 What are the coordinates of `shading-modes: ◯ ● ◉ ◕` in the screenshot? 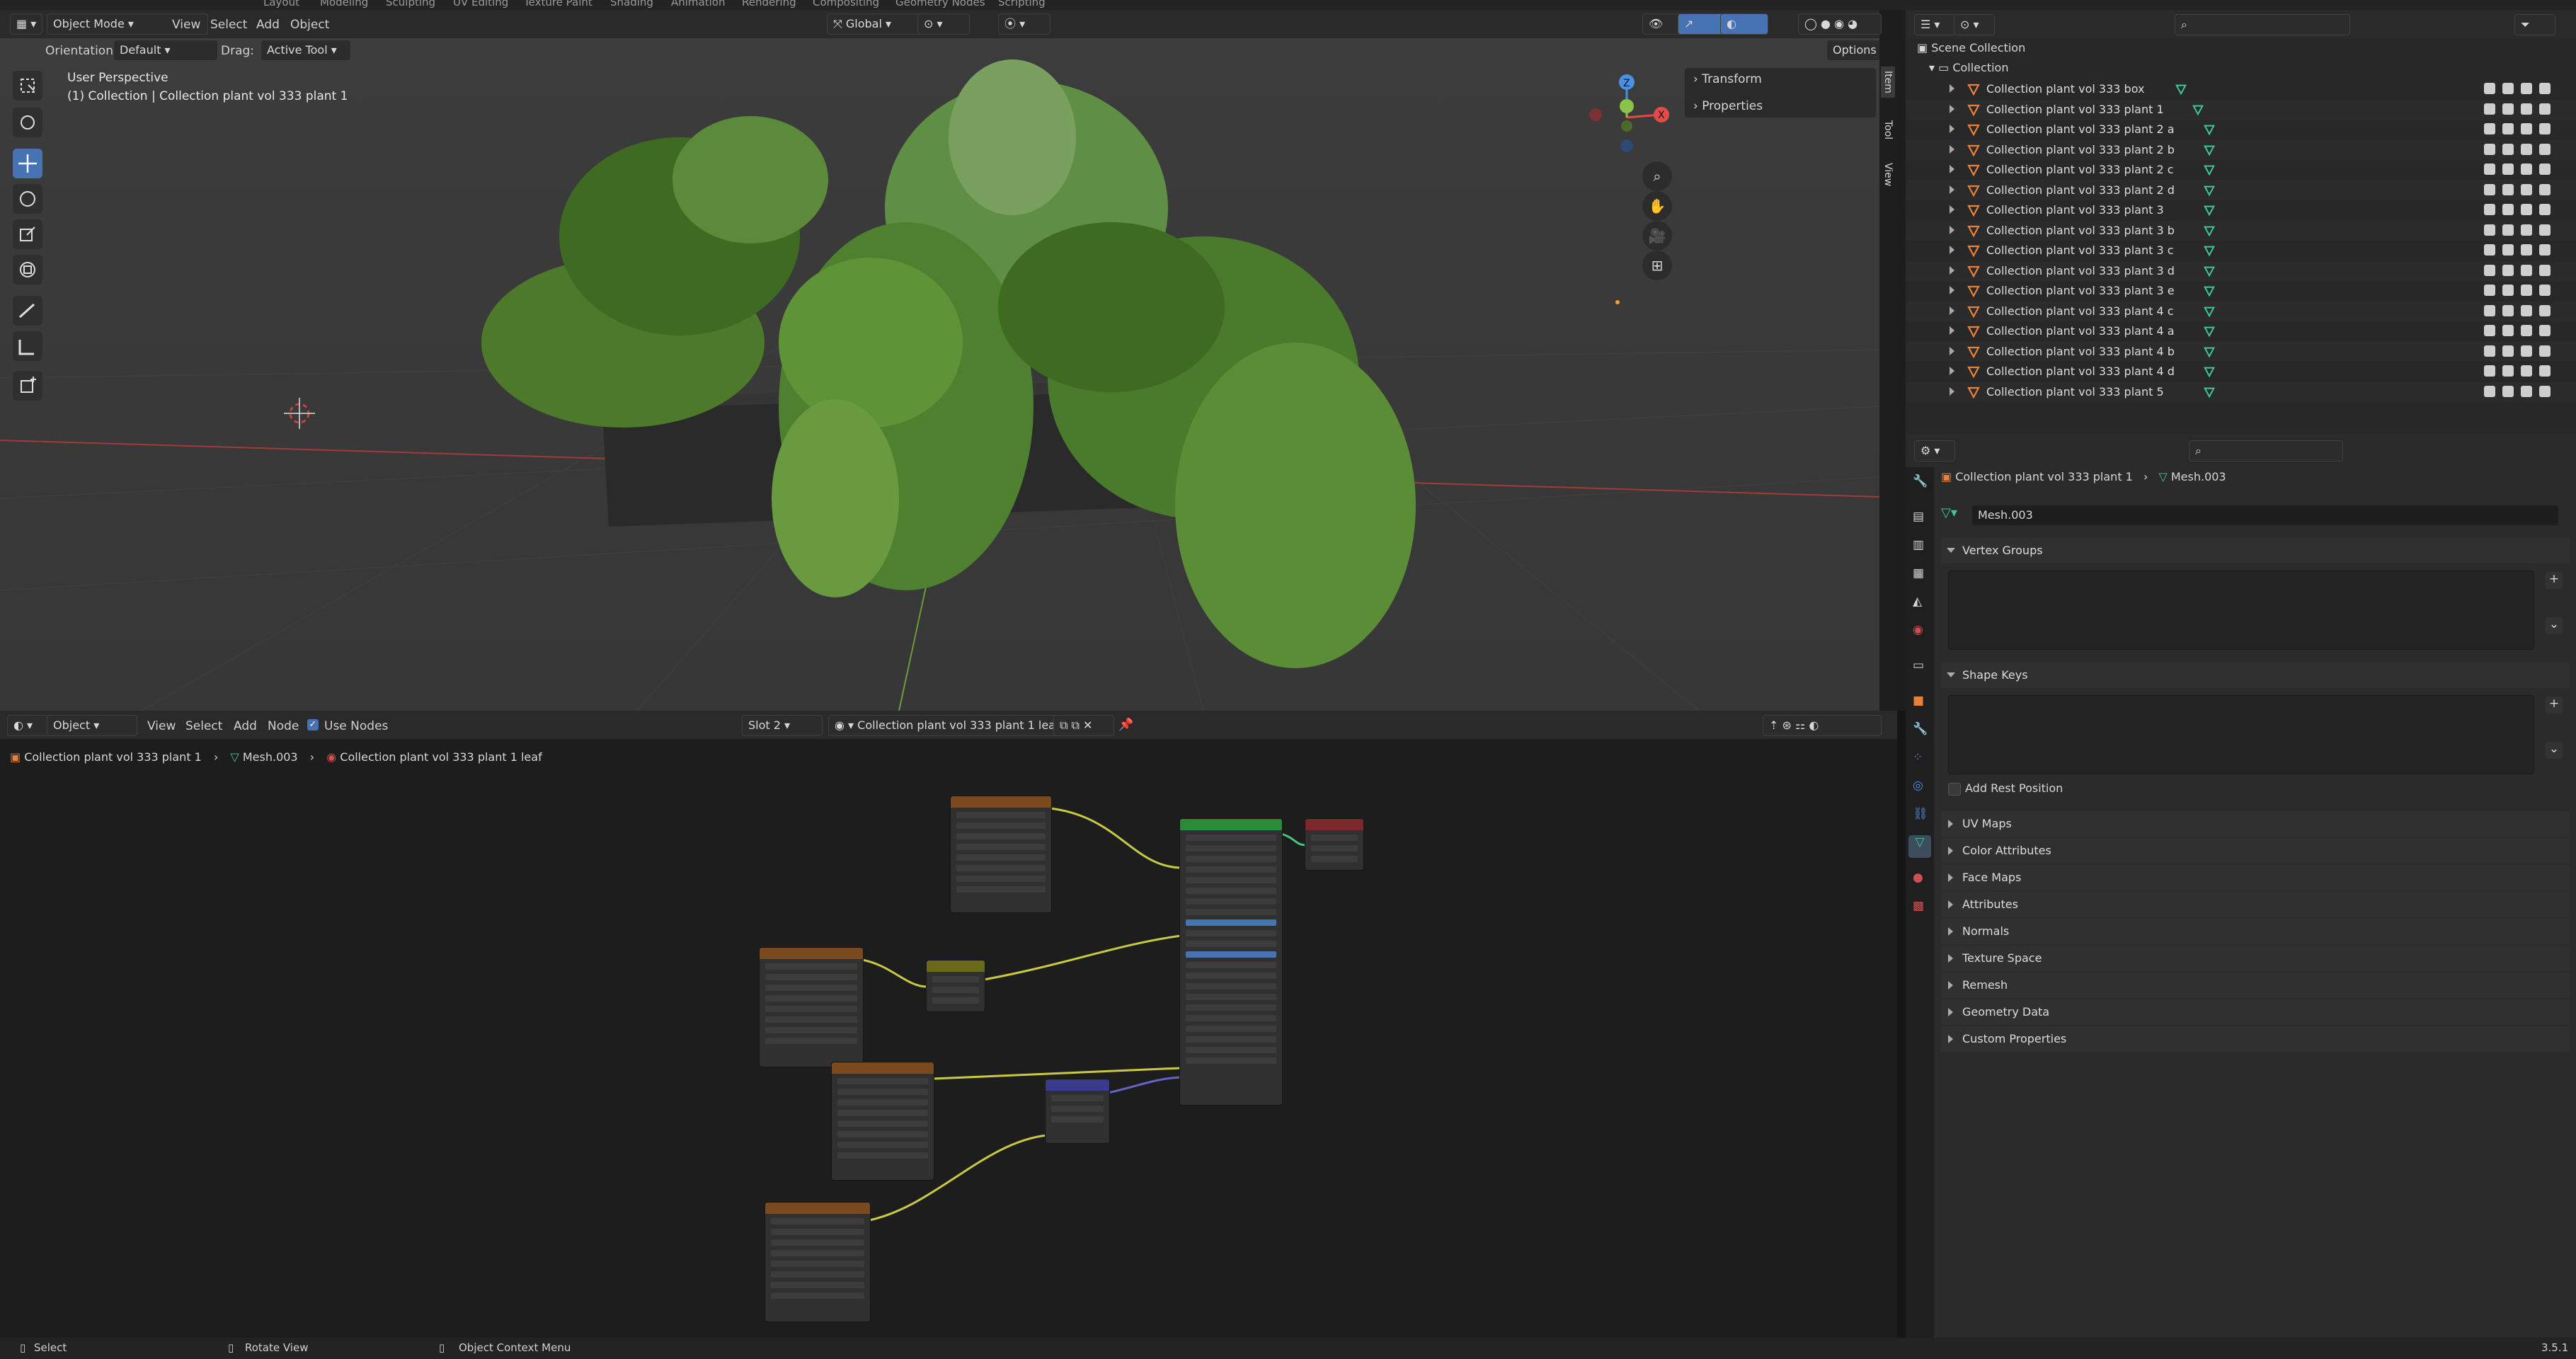 It's located at (1840, 24).